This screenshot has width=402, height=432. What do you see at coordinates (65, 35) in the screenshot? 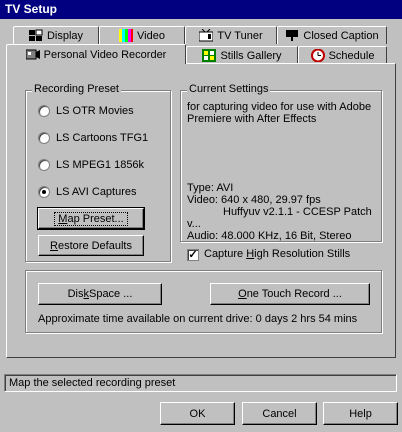
I see `tab-display-label: Display` at bounding box center [65, 35].